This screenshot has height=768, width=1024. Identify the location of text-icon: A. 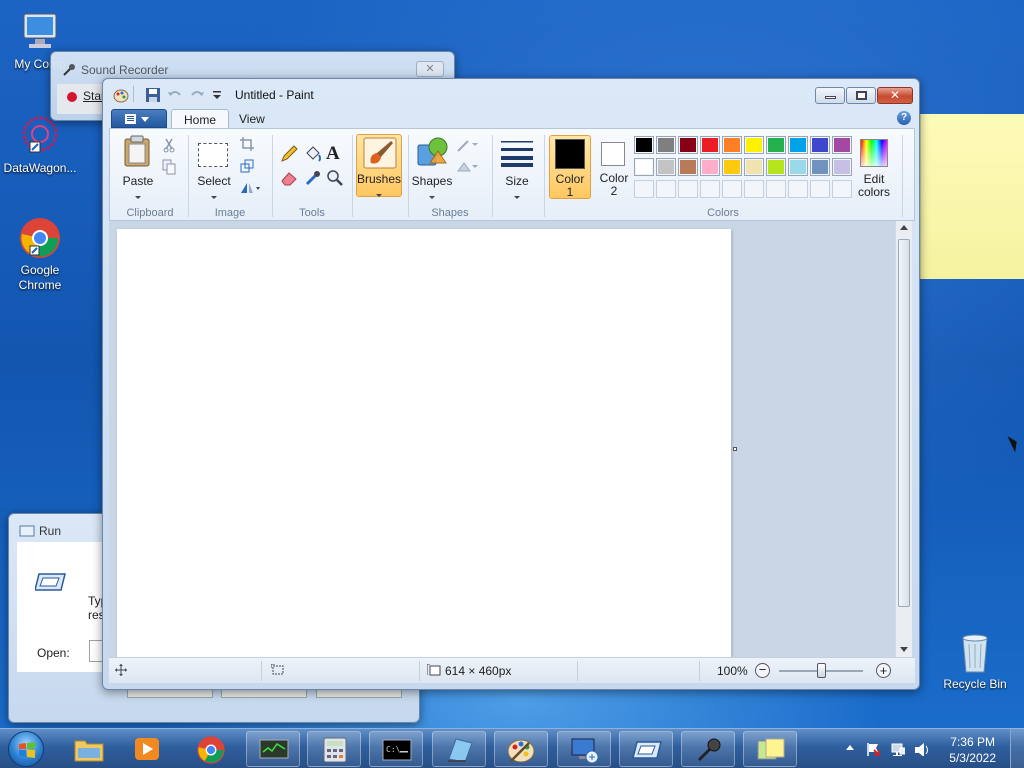
(333, 154).